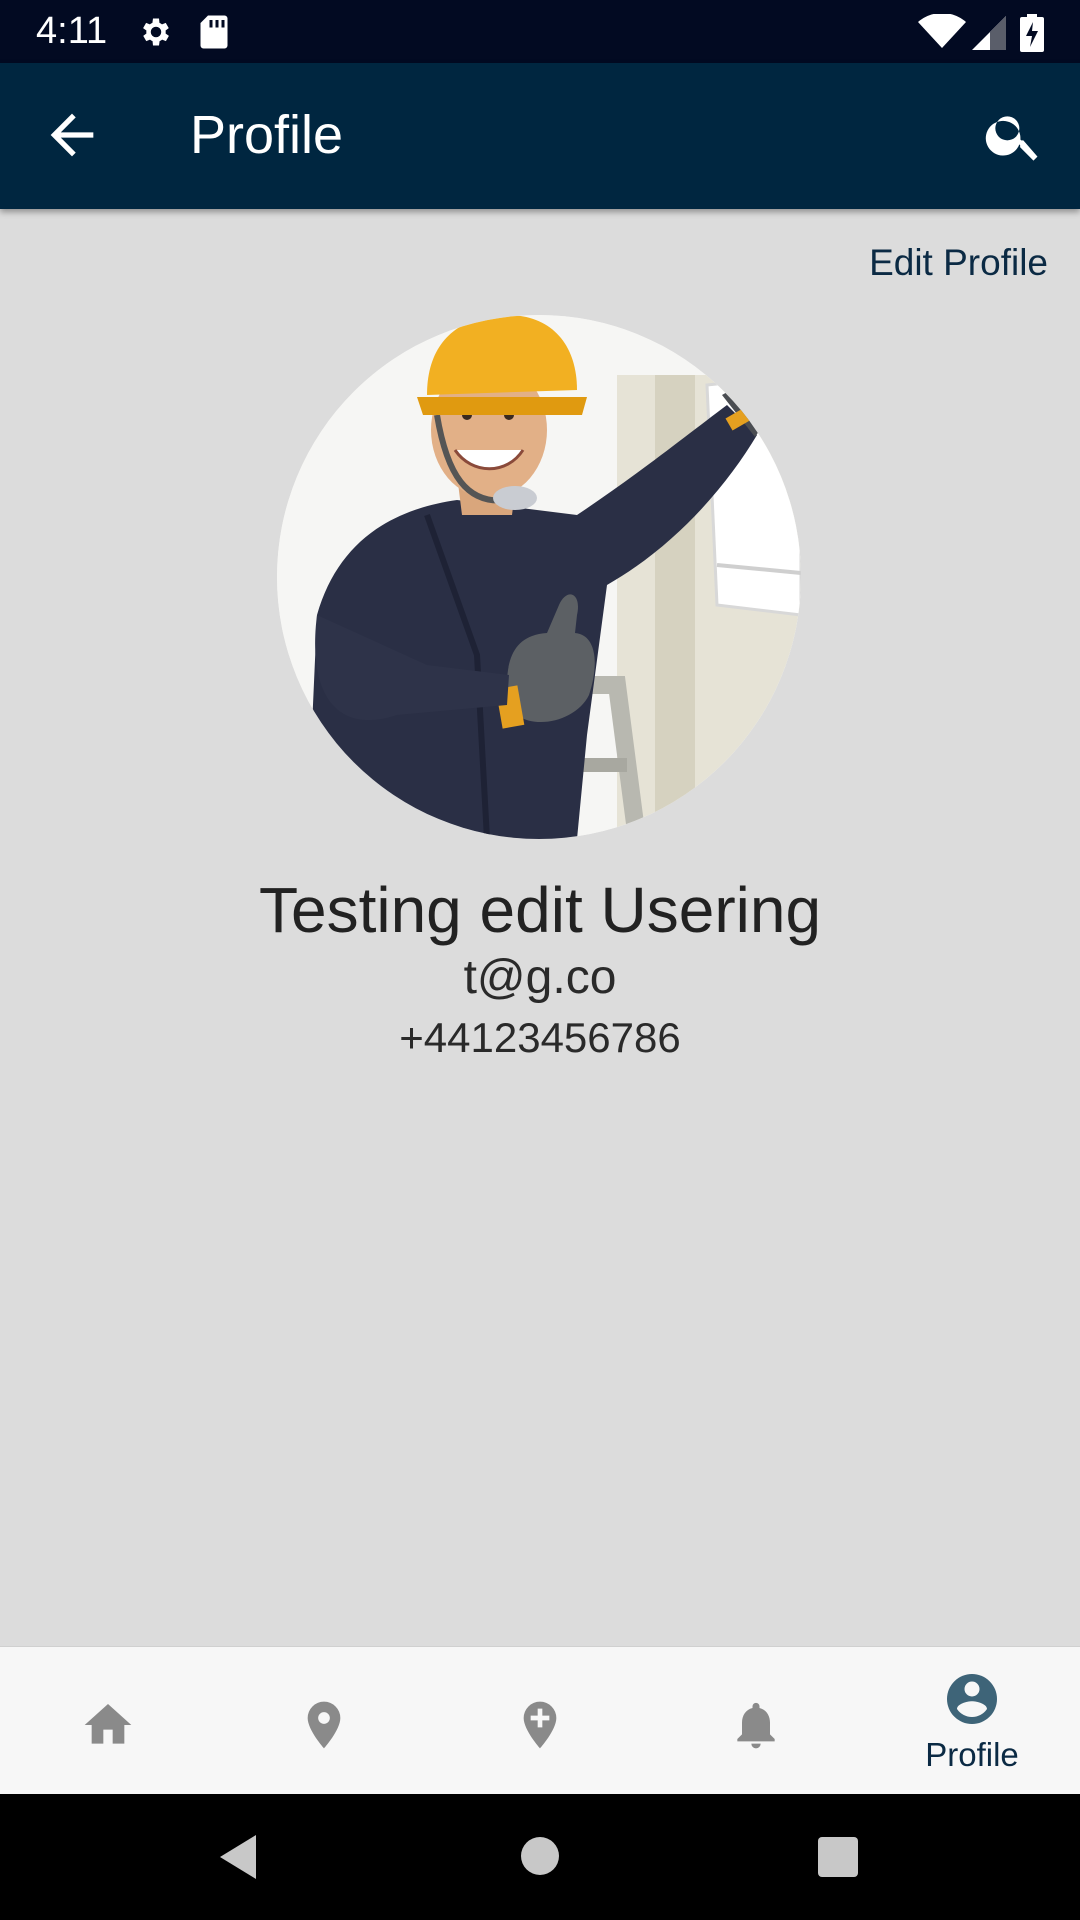  I want to click on avatar, so click(539, 577).